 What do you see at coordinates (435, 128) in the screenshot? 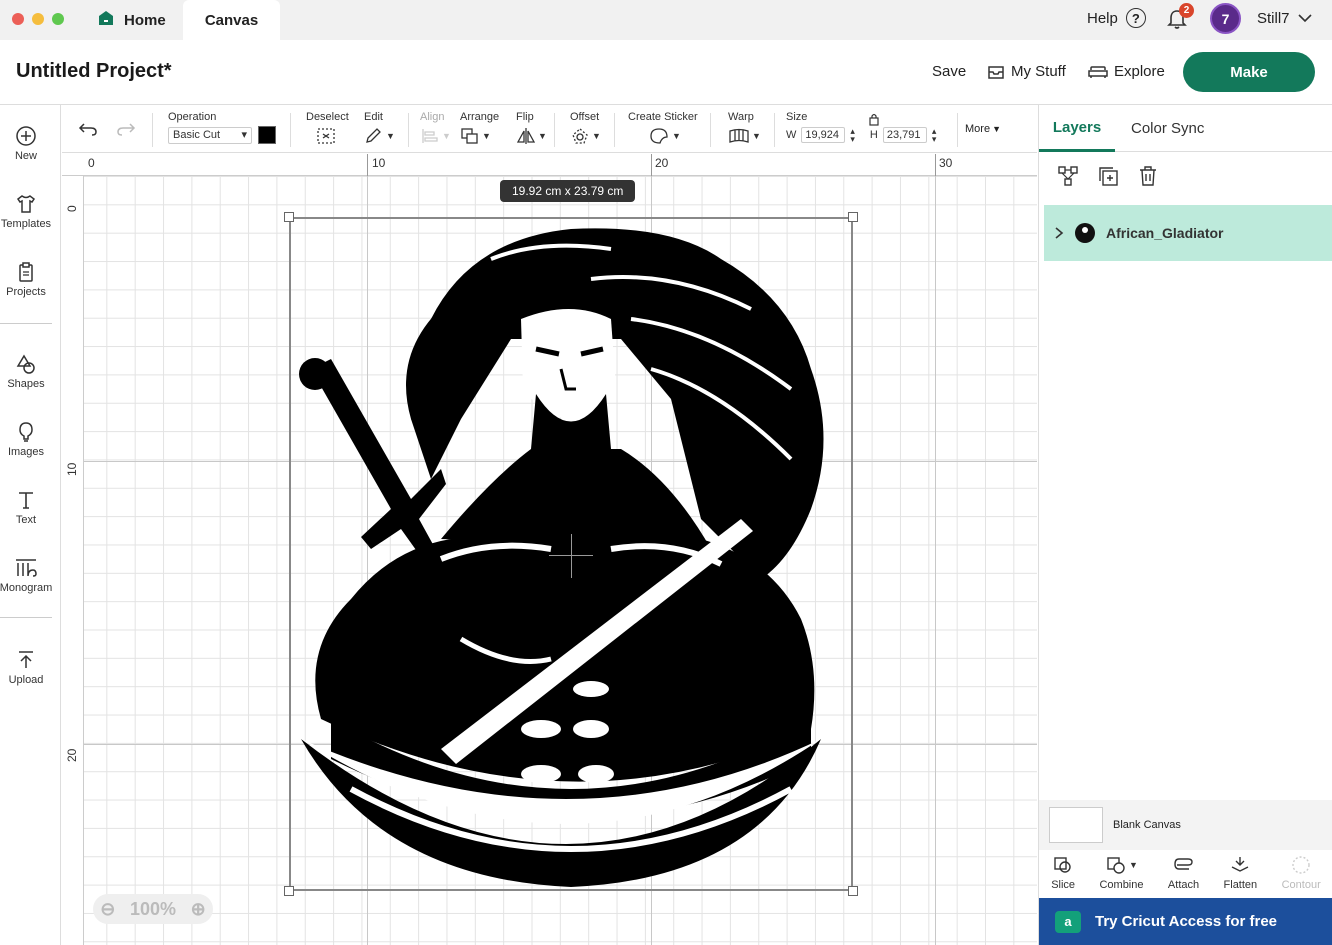
I see `align-button: Align ▼` at bounding box center [435, 128].